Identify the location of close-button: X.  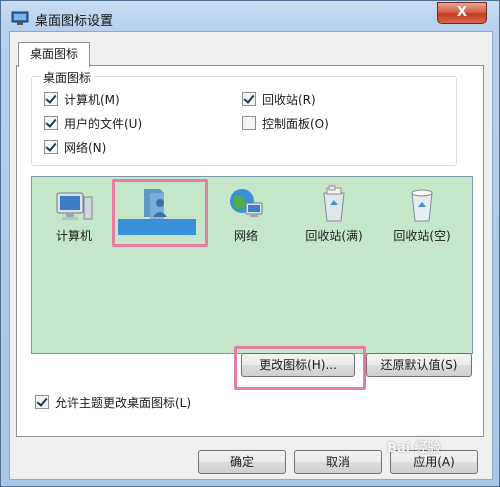
(462, 13).